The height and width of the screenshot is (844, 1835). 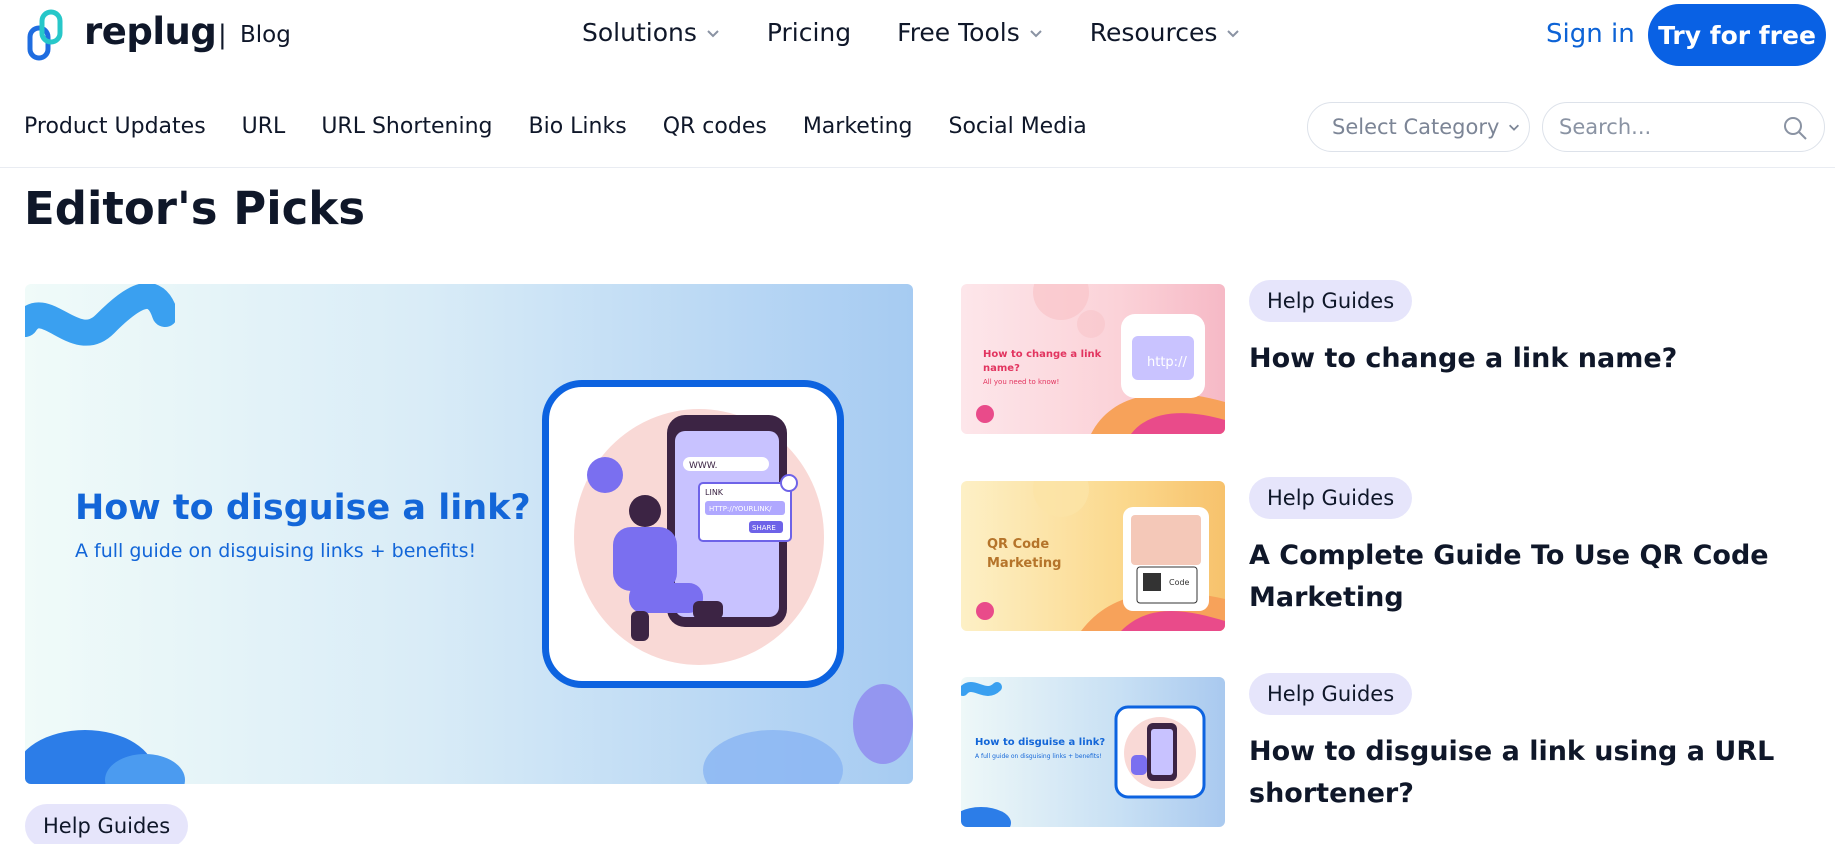 What do you see at coordinates (1153, 32) in the screenshot?
I see `nav-label: Resources` at bounding box center [1153, 32].